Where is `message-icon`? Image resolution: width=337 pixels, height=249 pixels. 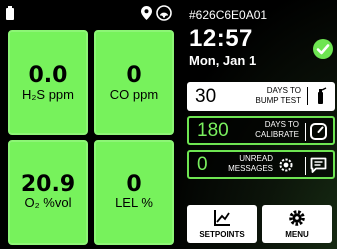
message-icon is located at coordinates (318, 165).